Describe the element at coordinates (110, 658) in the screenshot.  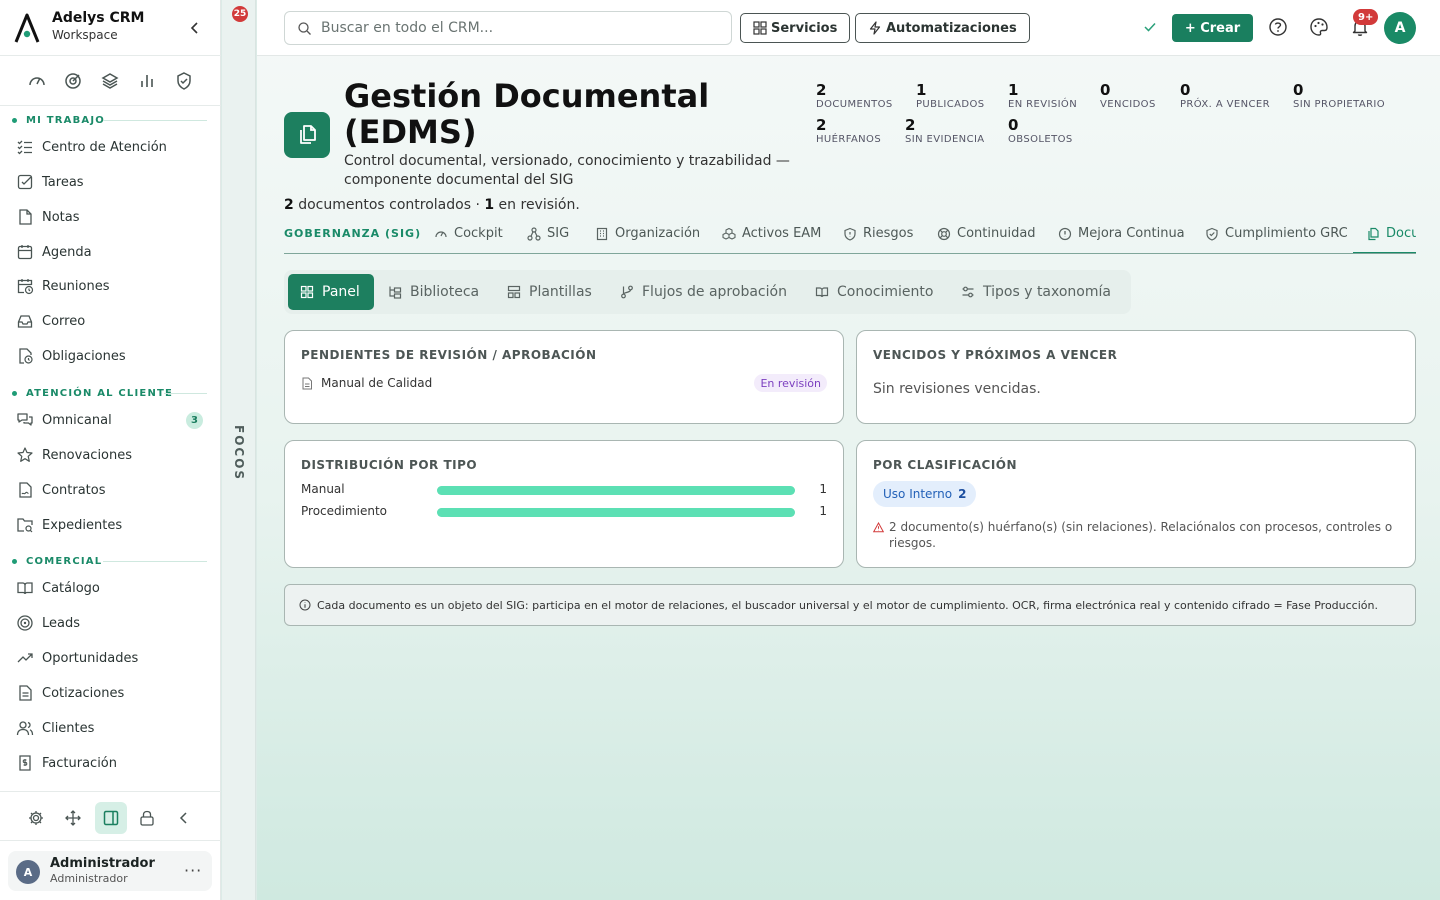
I see `sidebar-item-oportunidades: Oportunidades` at that location.